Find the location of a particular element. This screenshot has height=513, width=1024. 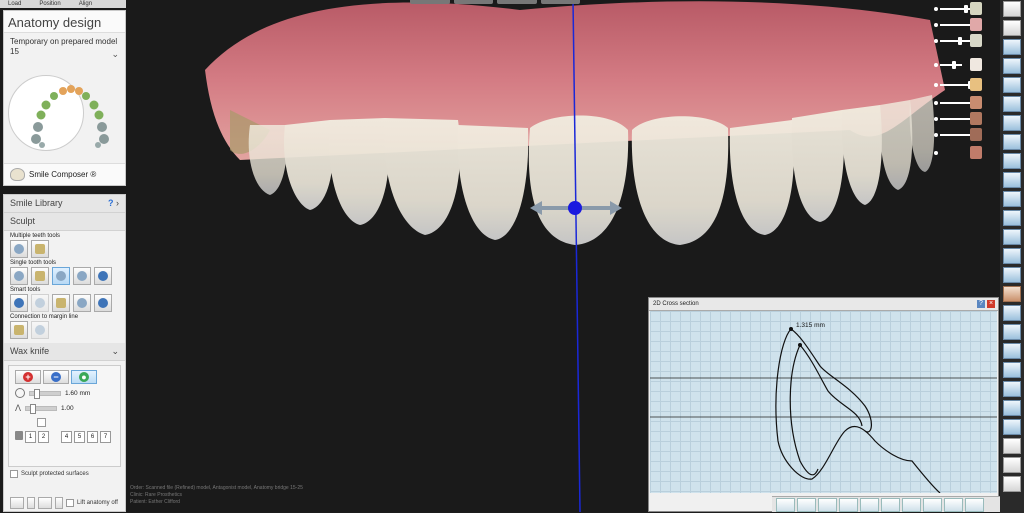

box-icon is located at coordinates (1012, 351).